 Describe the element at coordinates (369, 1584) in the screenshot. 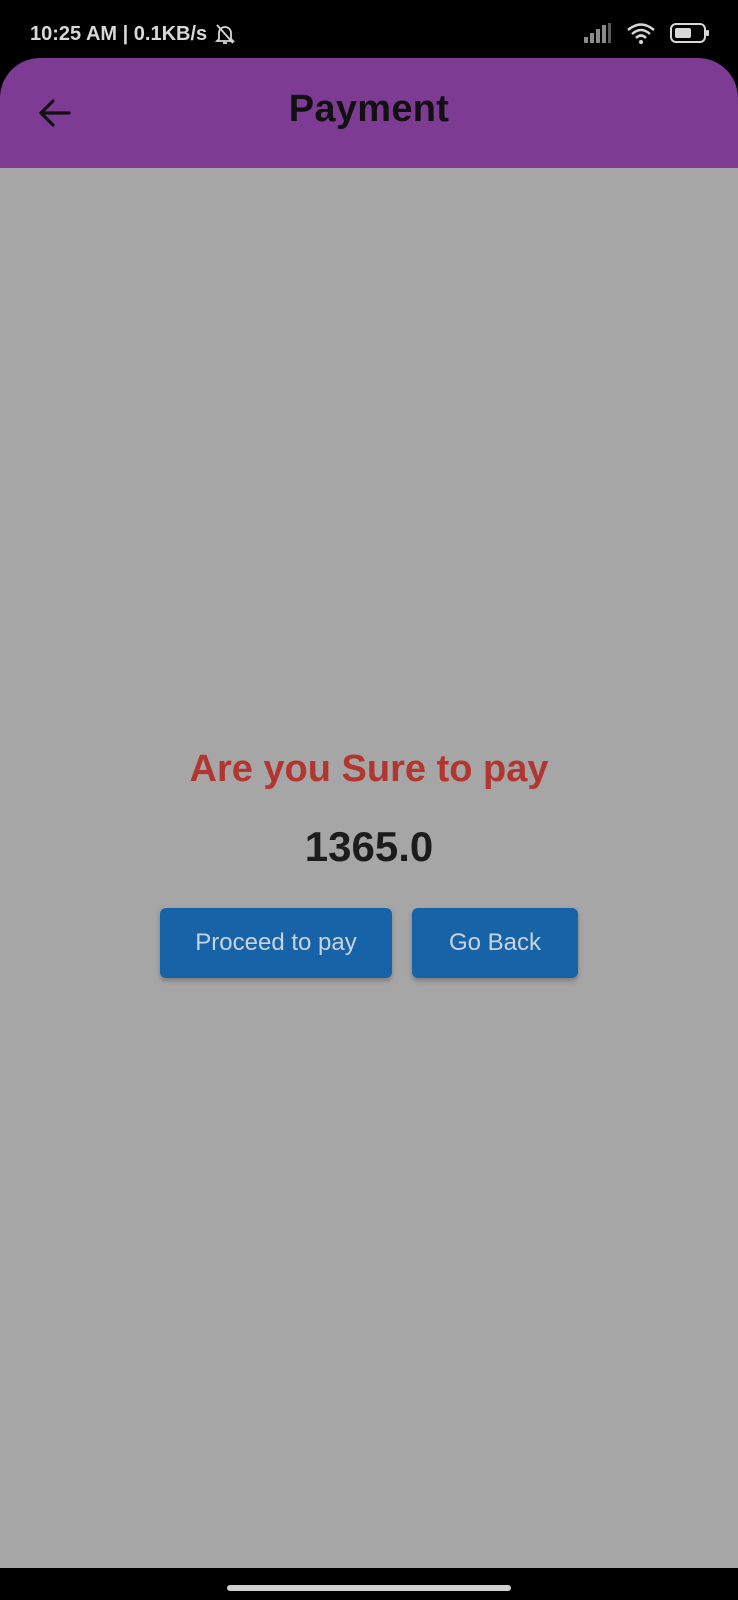

I see `navigation-bar` at that location.